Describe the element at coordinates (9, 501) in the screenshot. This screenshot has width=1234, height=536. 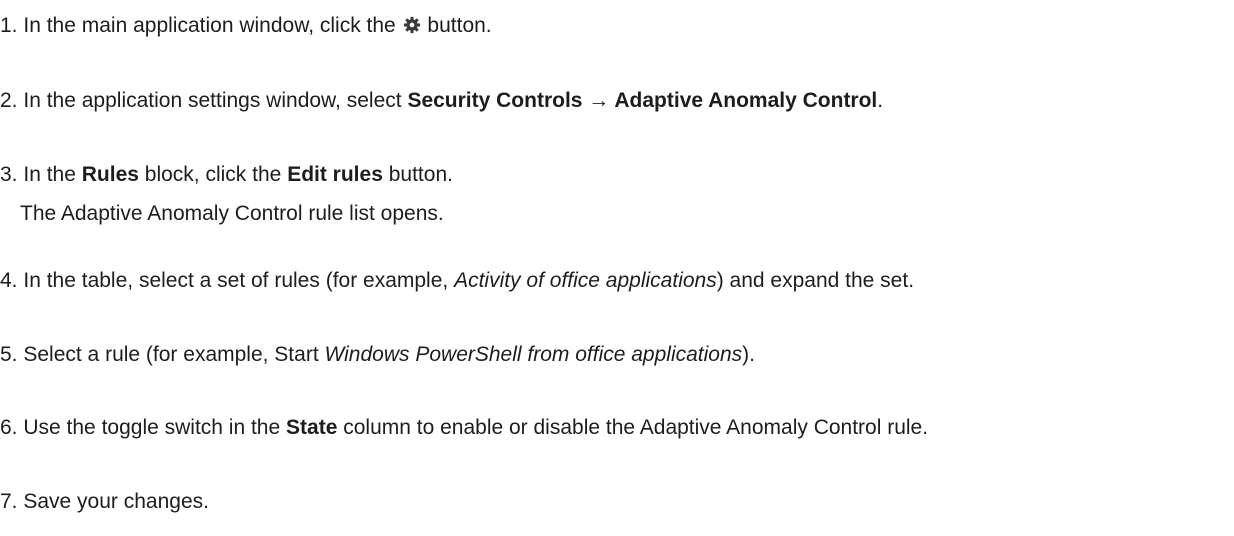
I see `step-number: 7.` at that location.